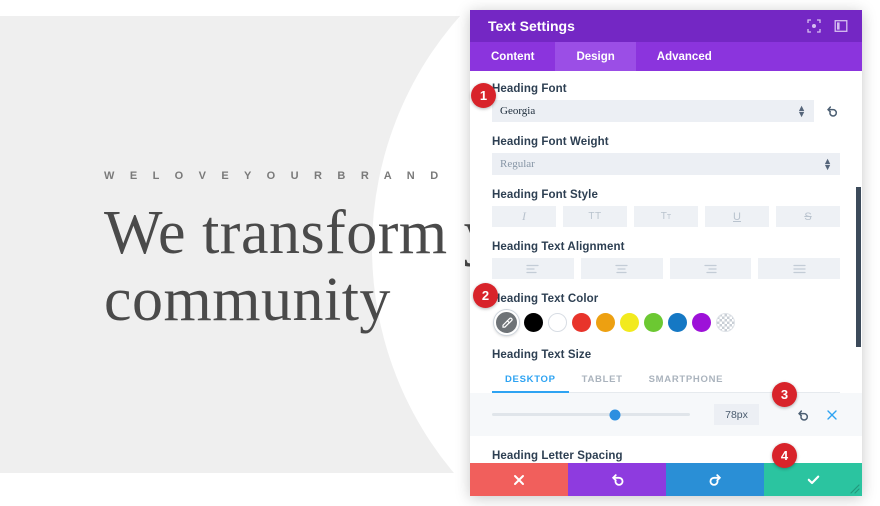  I want to click on align-right-button, so click(710, 268).